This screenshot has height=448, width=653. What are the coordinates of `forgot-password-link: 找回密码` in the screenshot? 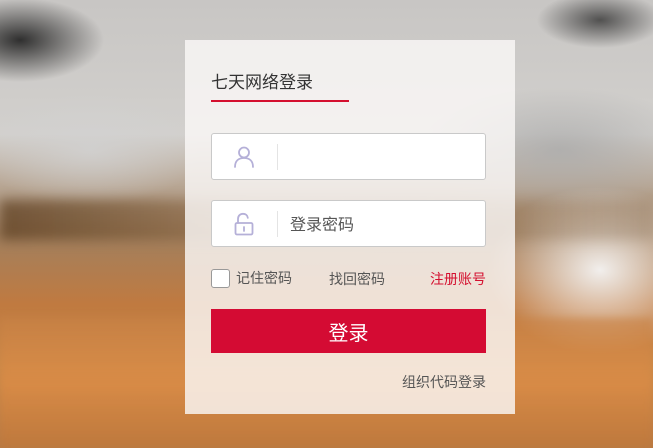 It's located at (357, 279).